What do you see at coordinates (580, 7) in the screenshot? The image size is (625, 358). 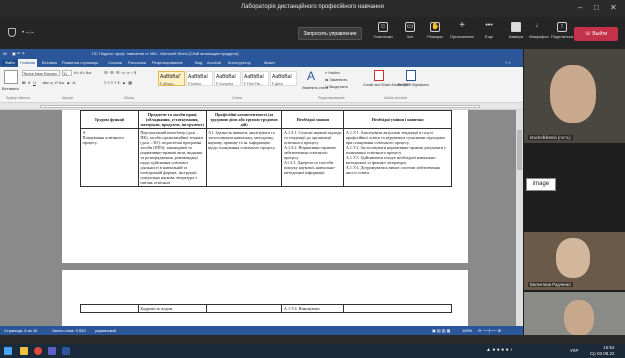 I see `minimize-icon: –` at bounding box center [580, 7].